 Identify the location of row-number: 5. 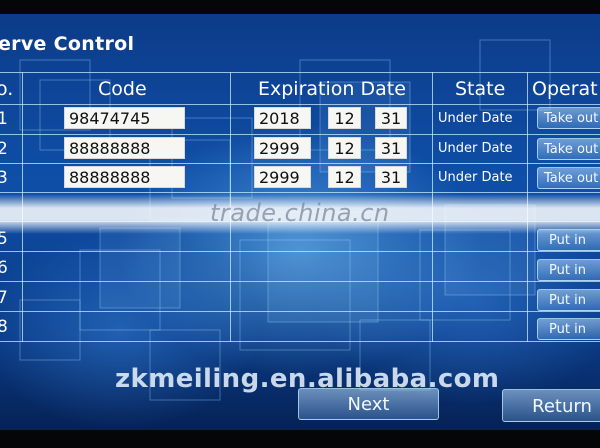
(4, 239).